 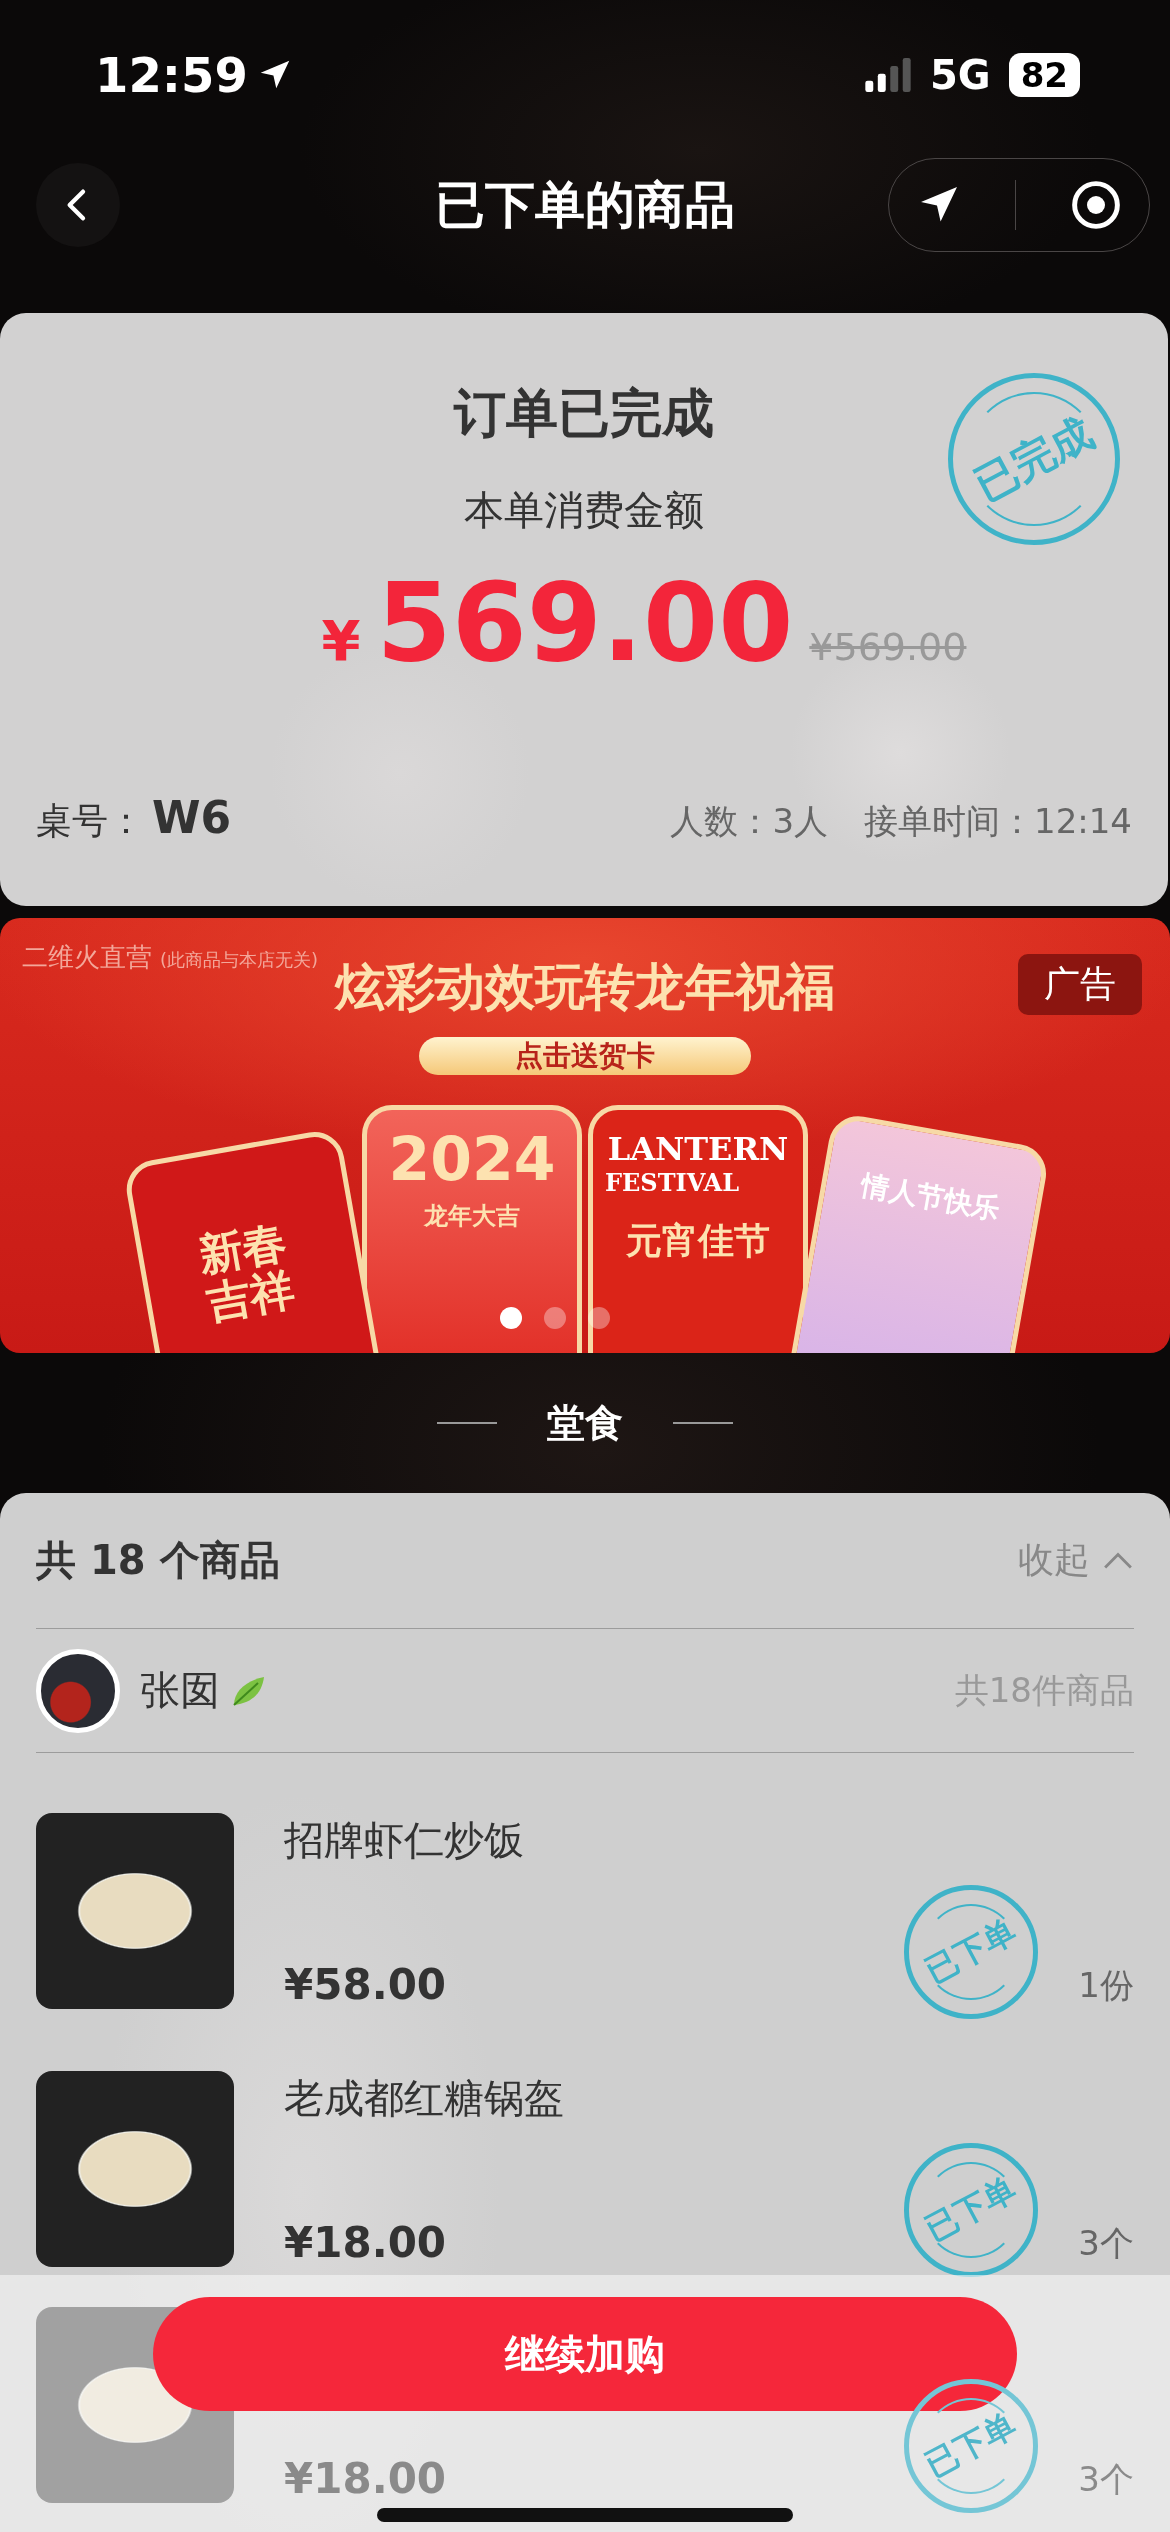 What do you see at coordinates (585, 2354) in the screenshot?
I see `continue-ordering-button: 继续加购` at bounding box center [585, 2354].